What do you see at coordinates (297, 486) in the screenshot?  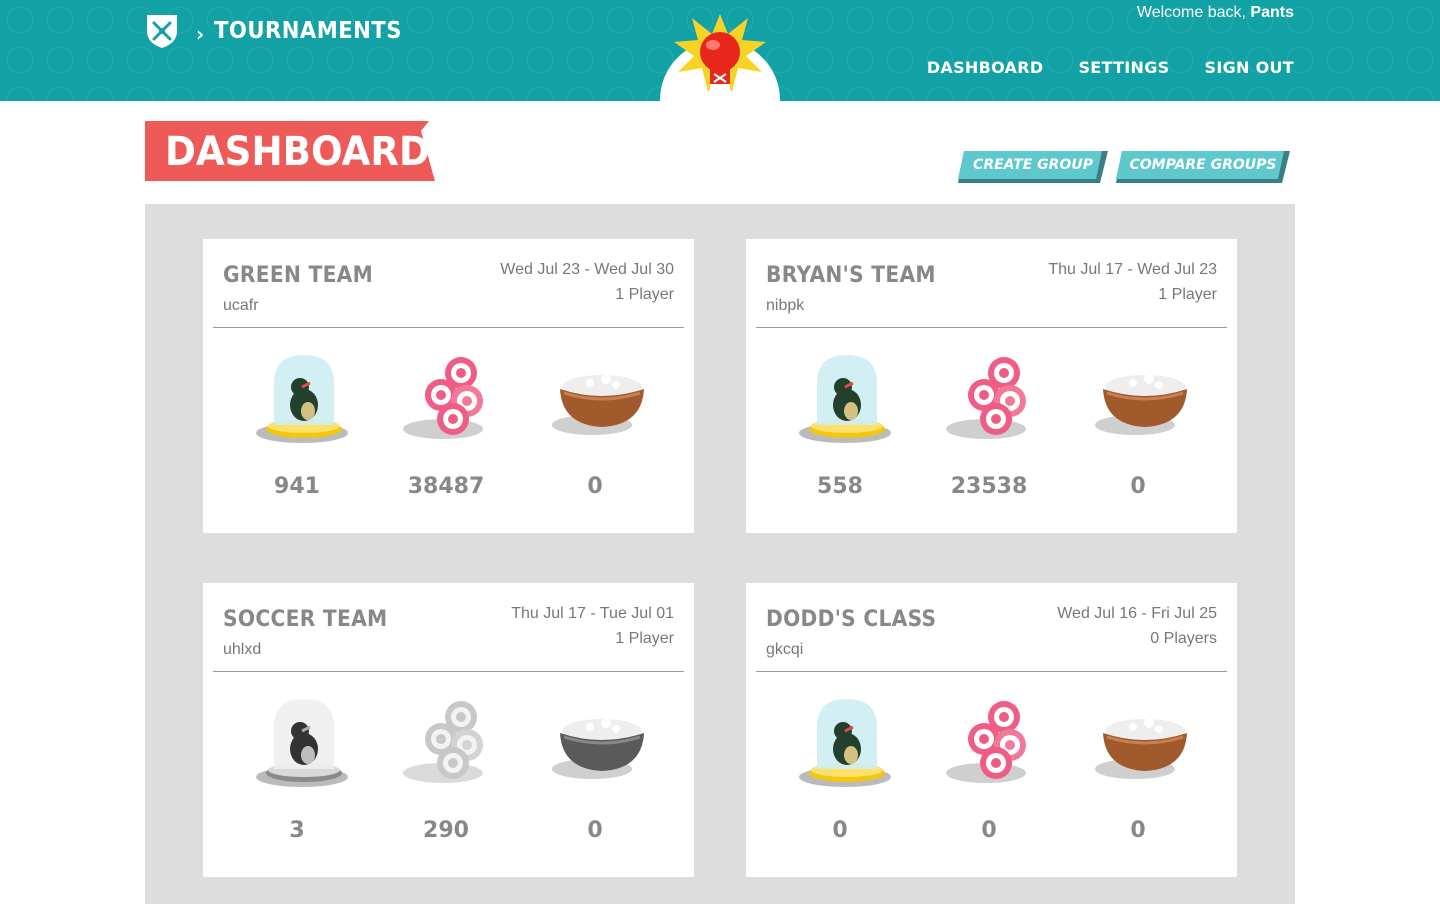 I see `stat-value: 941` at bounding box center [297, 486].